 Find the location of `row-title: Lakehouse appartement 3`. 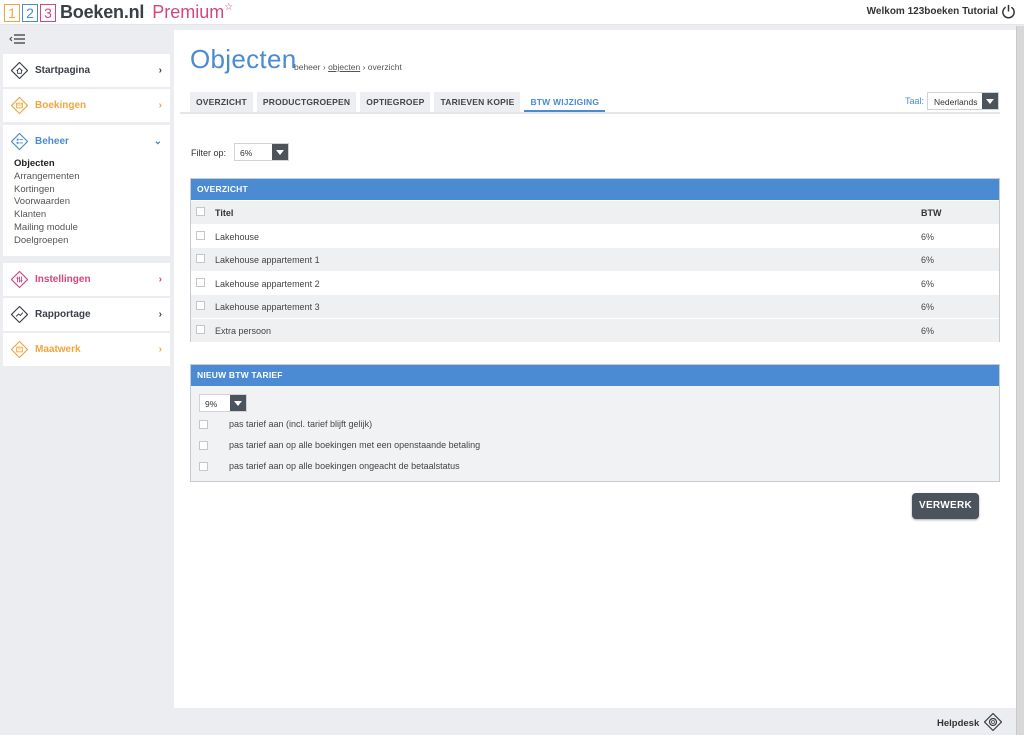

row-title: Lakehouse appartement 3 is located at coordinates (267, 307).